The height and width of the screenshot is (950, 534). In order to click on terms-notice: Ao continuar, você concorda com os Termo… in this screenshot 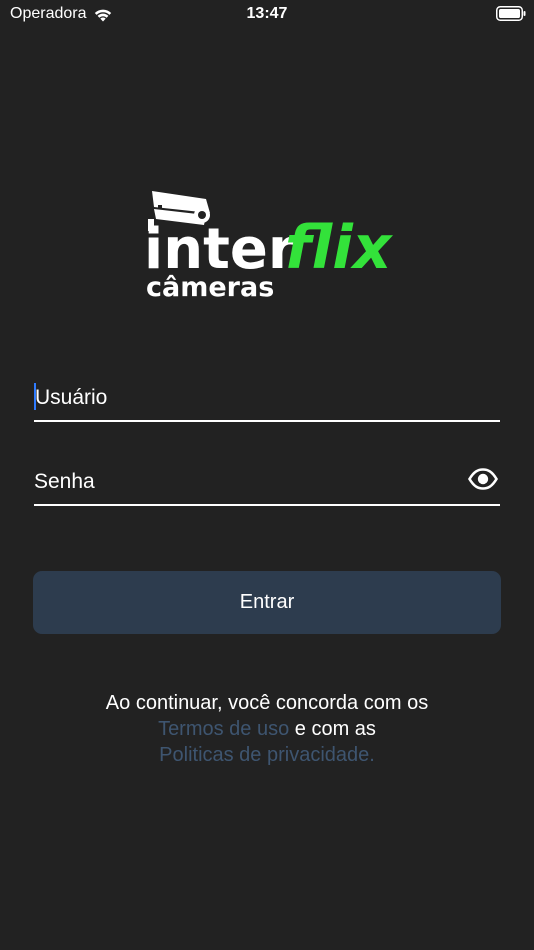, I will do `click(267, 729)`.